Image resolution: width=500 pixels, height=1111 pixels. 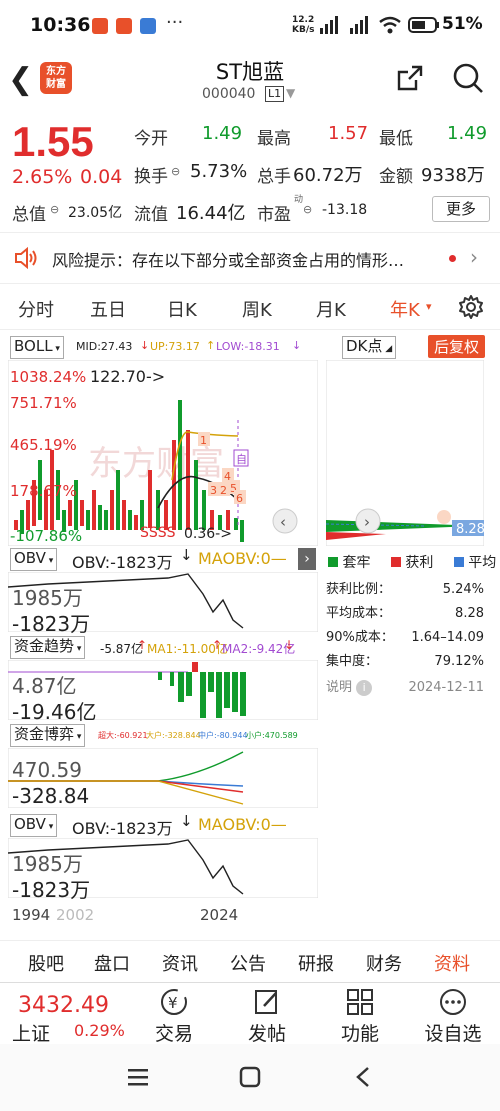 What do you see at coordinates (316, 963) in the screenshot?
I see `tab-research: 研报` at bounding box center [316, 963].